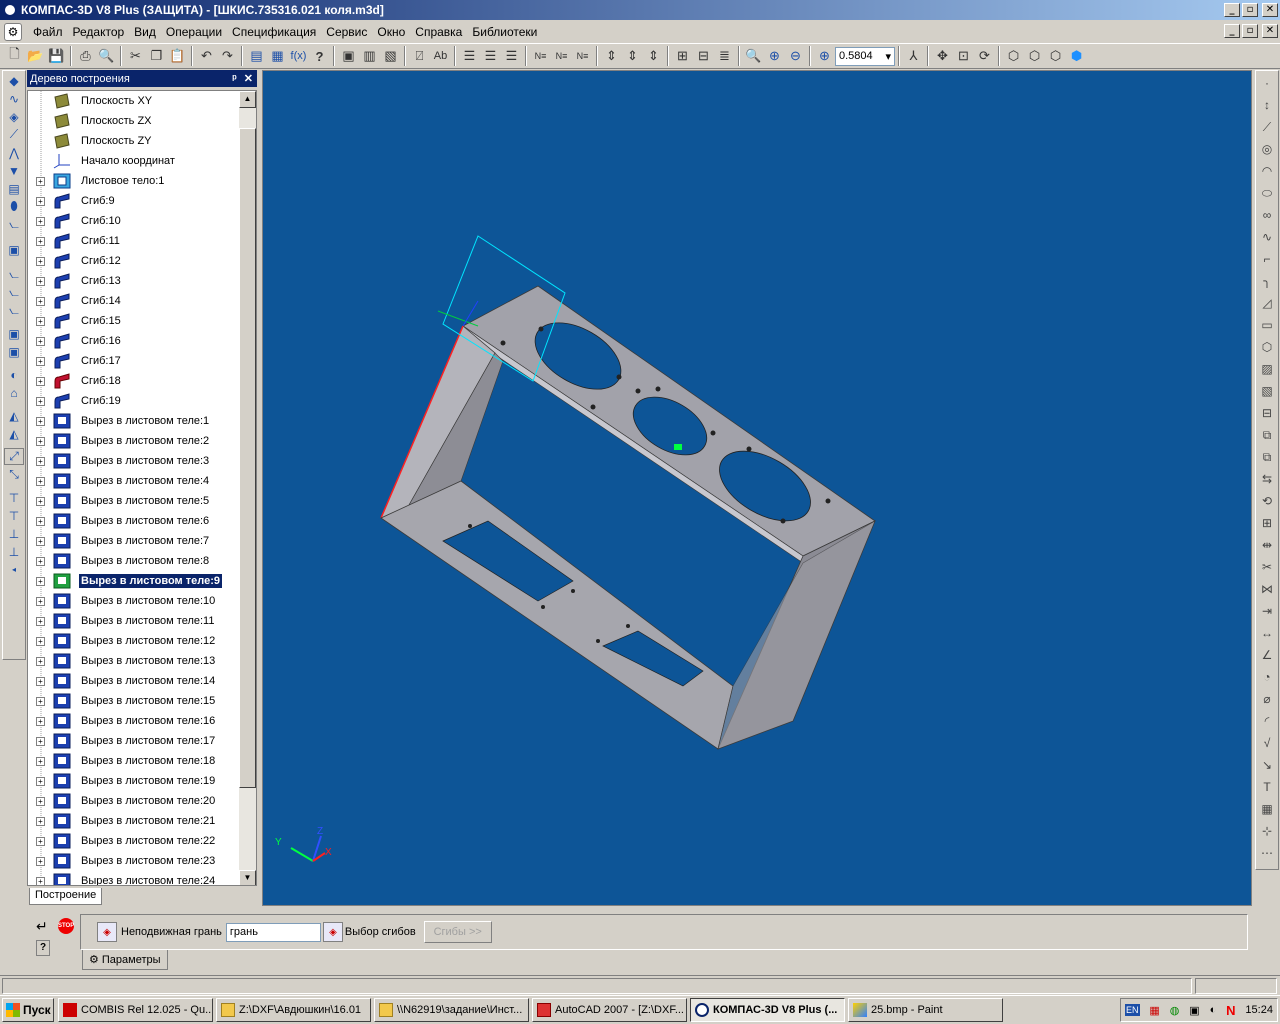 This screenshot has height=1024, width=1280. Describe the element at coordinates (14, 80) in the screenshot. I see `edit-details-icon: ◆` at that location.